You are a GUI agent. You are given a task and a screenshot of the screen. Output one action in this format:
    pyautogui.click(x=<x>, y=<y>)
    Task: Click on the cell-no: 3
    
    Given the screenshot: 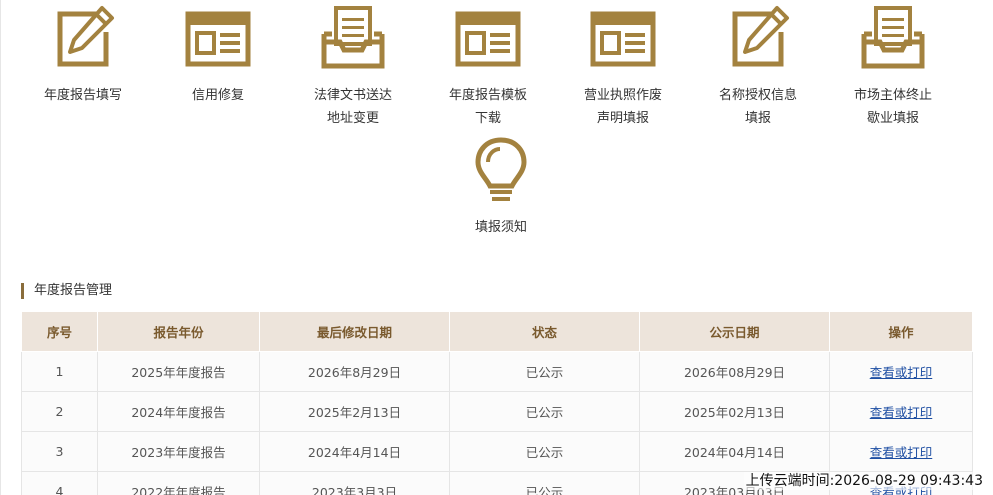 What is the action you would take?
    pyautogui.click(x=59, y=451)
    